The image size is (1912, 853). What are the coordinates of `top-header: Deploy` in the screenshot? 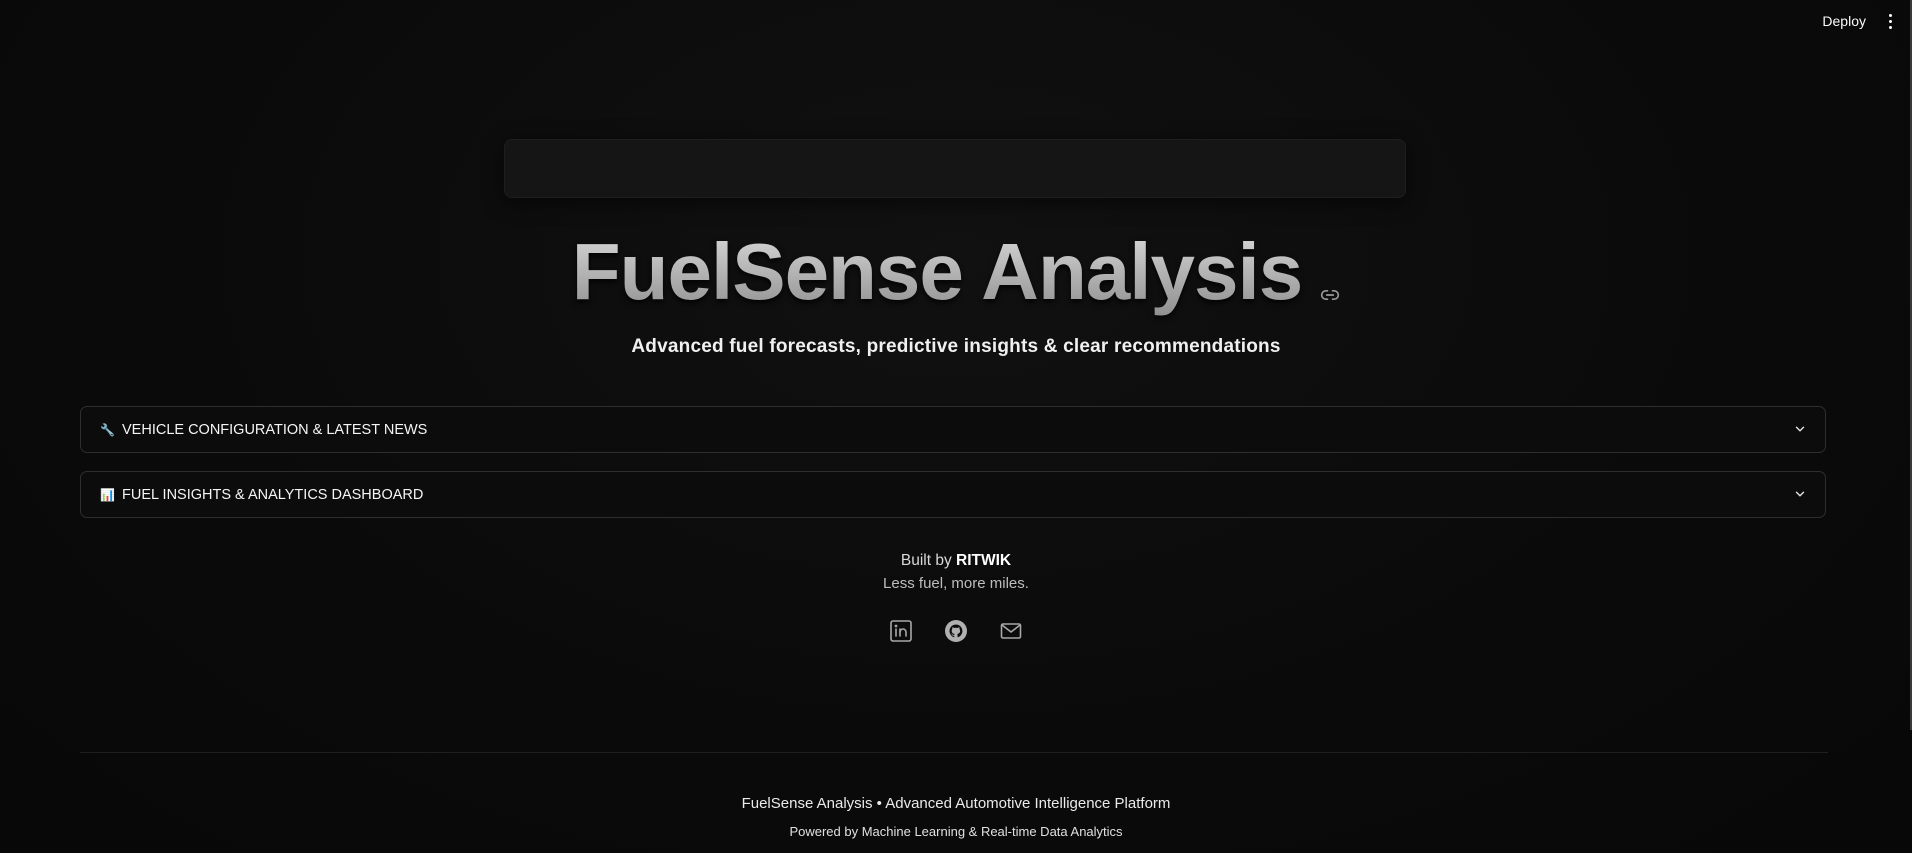 It's located at (956, 21).